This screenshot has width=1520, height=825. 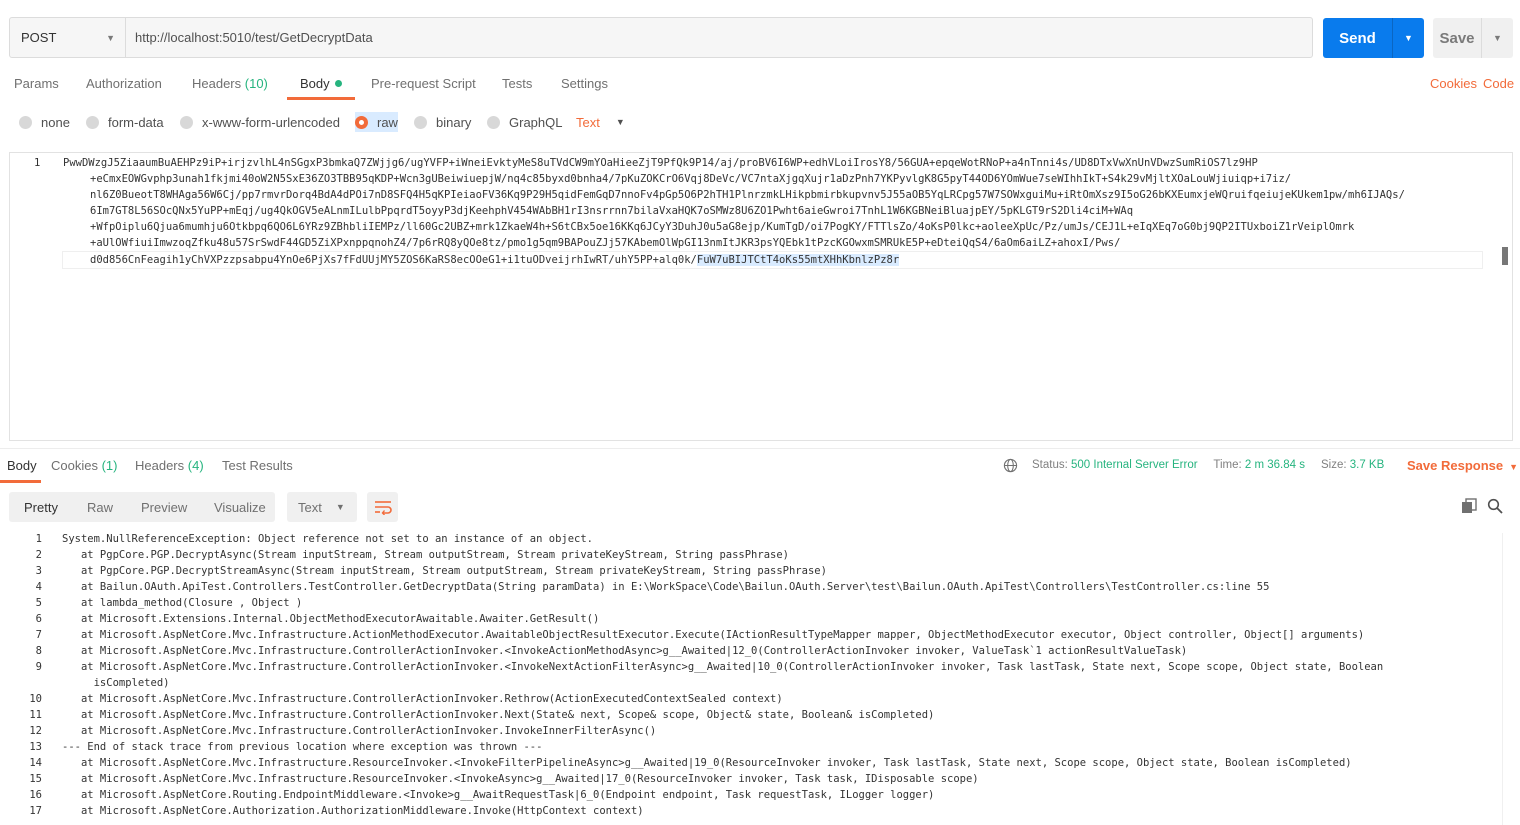 What do you see at coordinates (760, 448) in the screenshot?
I see `divider` at bounding box center [760, 448].